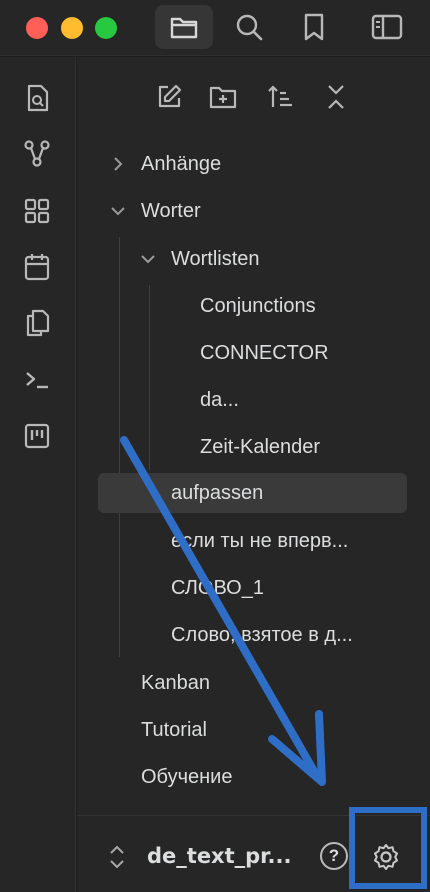 The height and width of the screenshot is (892, 430). I want to click on bookmarks-tab-button, so click(314, 27).